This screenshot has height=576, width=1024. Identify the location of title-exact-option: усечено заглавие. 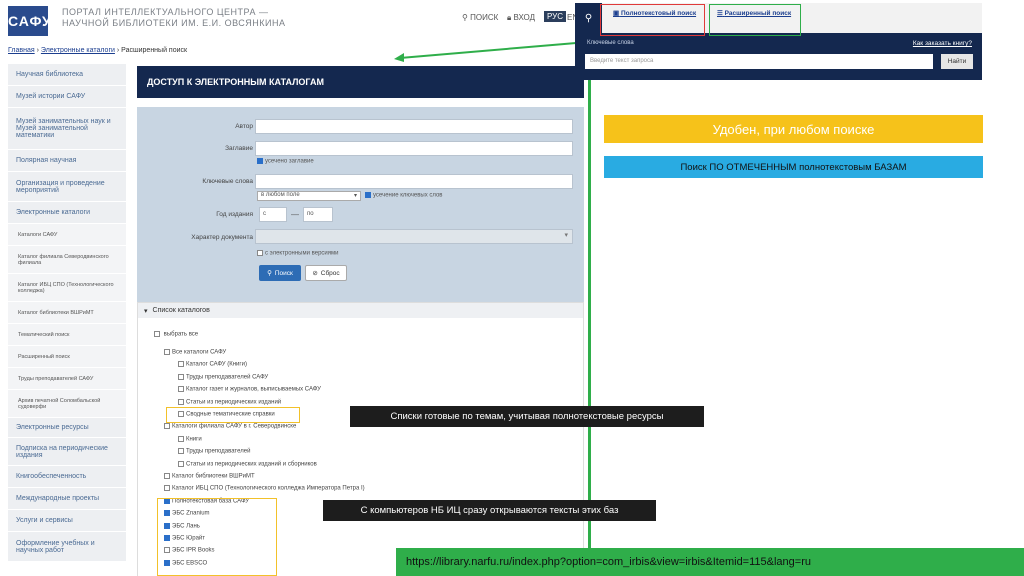
(285, 161).